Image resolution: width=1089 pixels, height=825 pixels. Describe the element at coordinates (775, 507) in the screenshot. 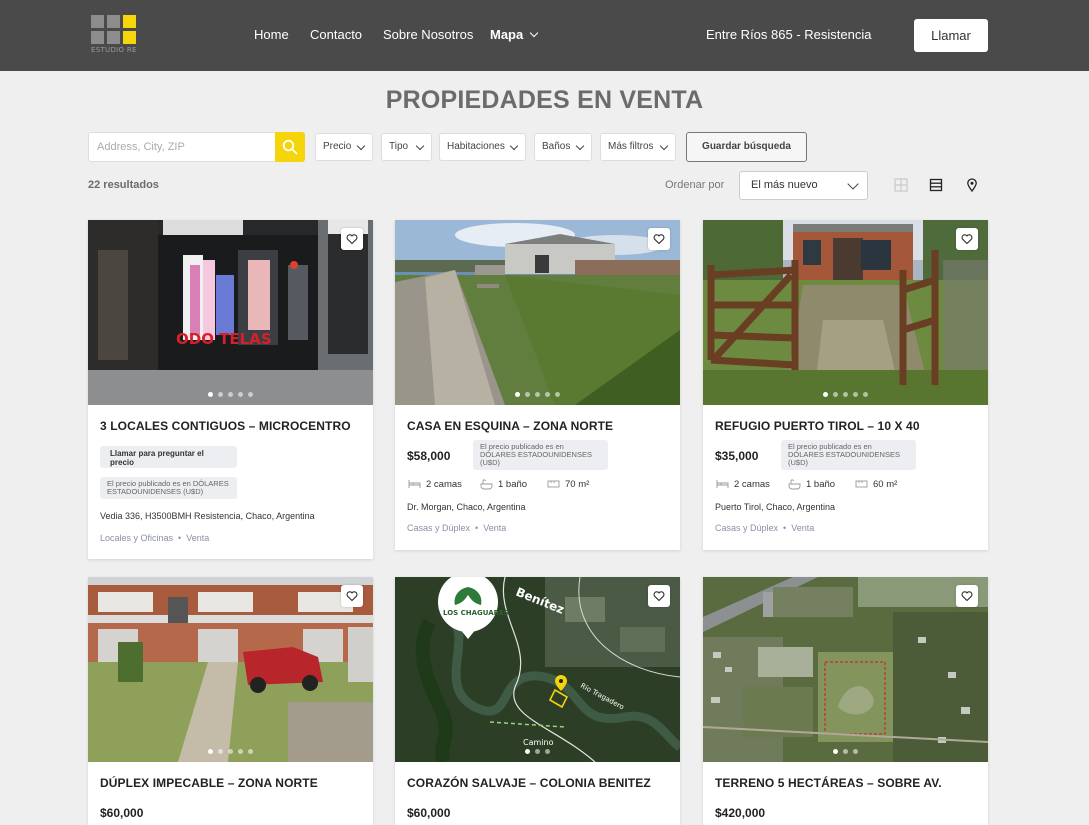

I see `property-address: Puerto Tirol, Chaco, Argentina` at that location.